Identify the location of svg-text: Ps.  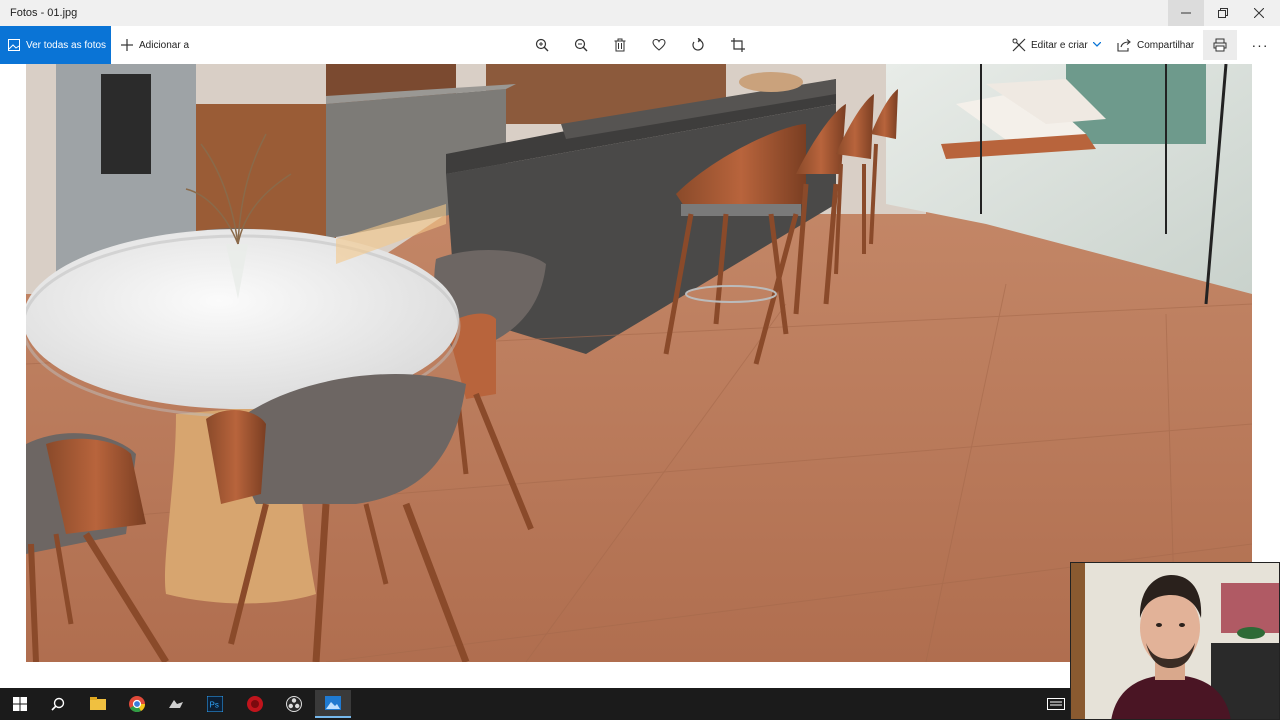
(214, 705).